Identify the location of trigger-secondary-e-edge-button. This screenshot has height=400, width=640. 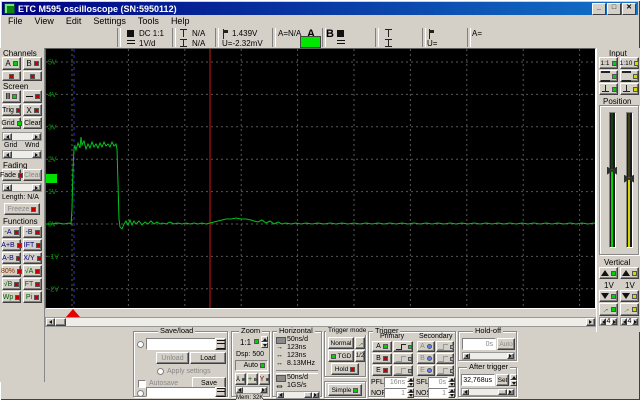
(445, 370).